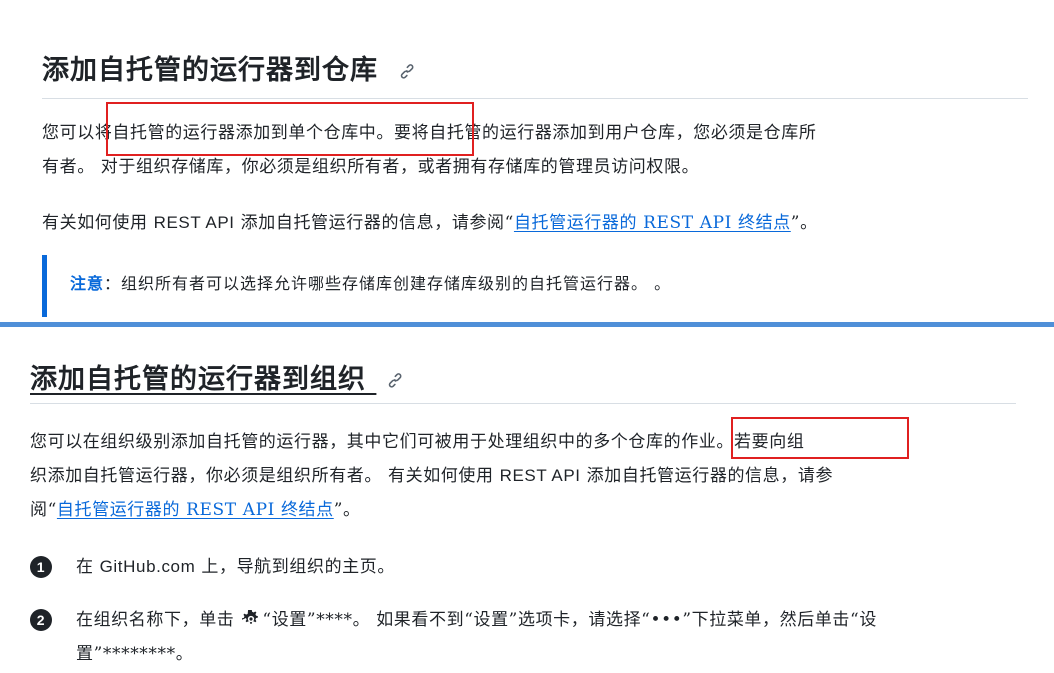 The image size is (1054, 673). What do you see at coordinates (374, 223) in the screenshot?
I see `text-span: 添加自托管运行器的信息，请参阅“` at bounding box center [374, 223].